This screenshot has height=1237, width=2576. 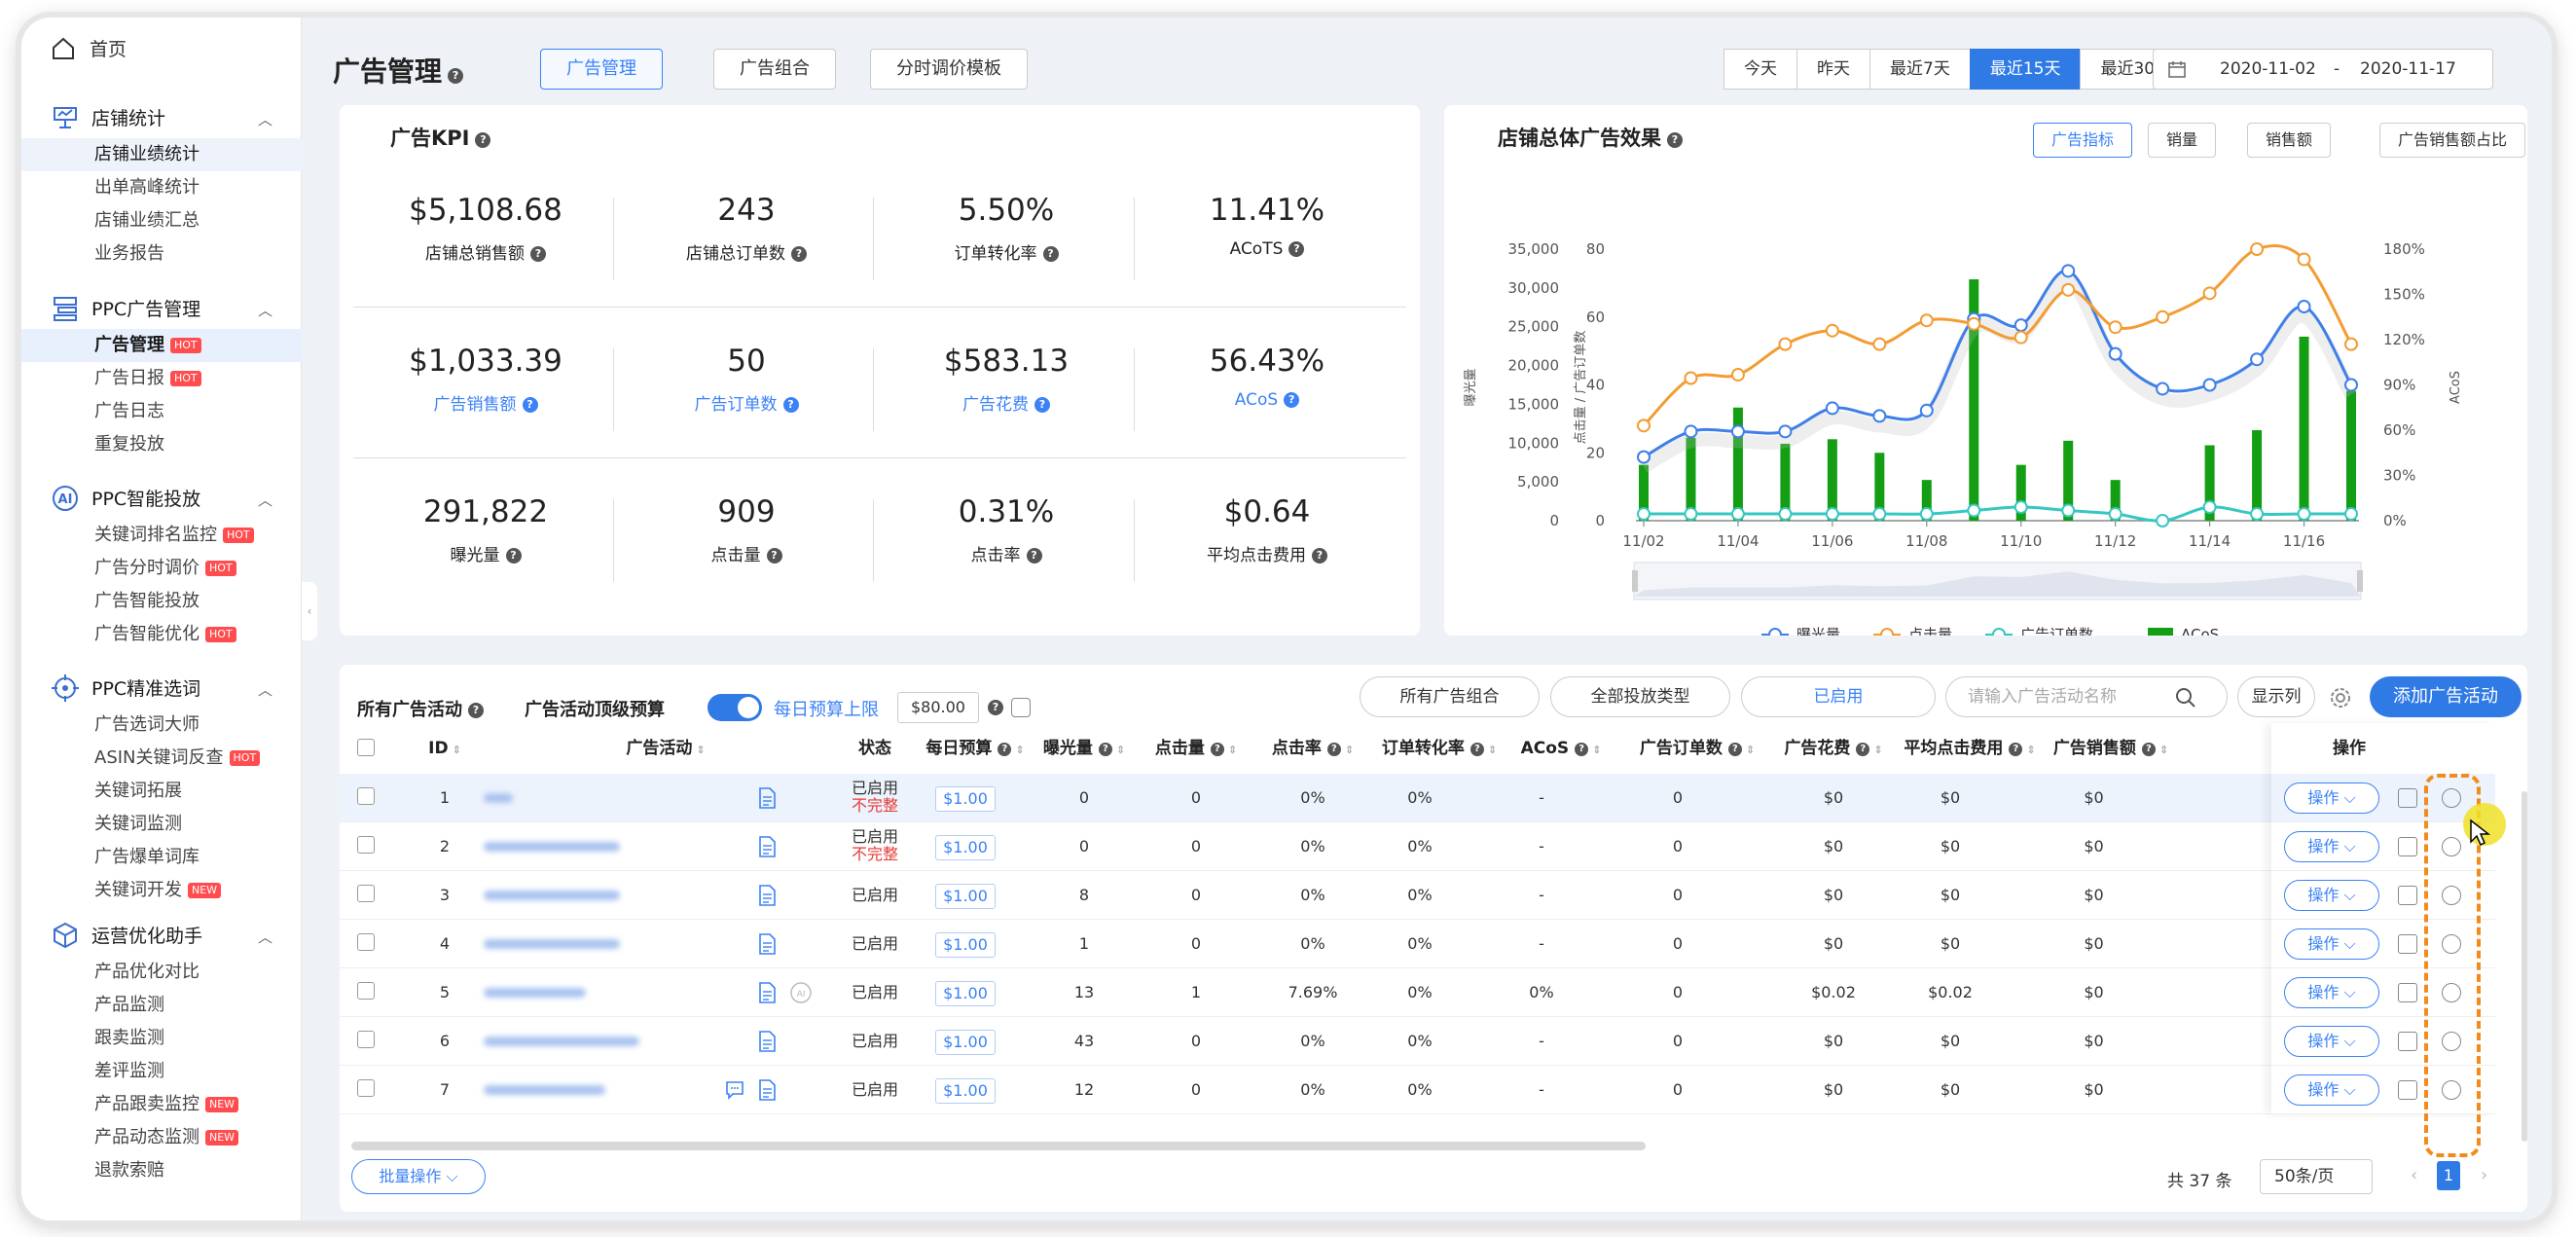 What do you see at coordinates (1417, 1042) in the screenshot?
I see `table-row: 6 已启用 $1.00 43 0 0% 0% - 0 $0 $0 $0 操作 ⌵` at bounding box center [1417, 1042].